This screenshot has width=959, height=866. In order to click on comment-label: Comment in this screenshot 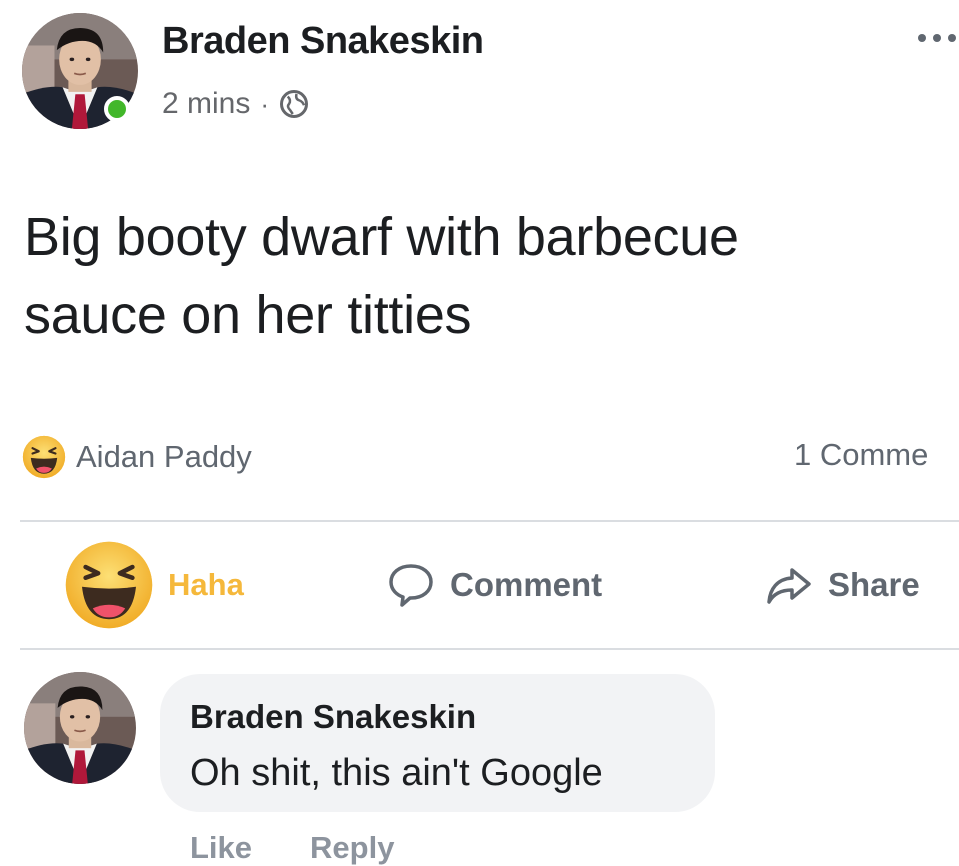, I will do `click(526, 584)`.